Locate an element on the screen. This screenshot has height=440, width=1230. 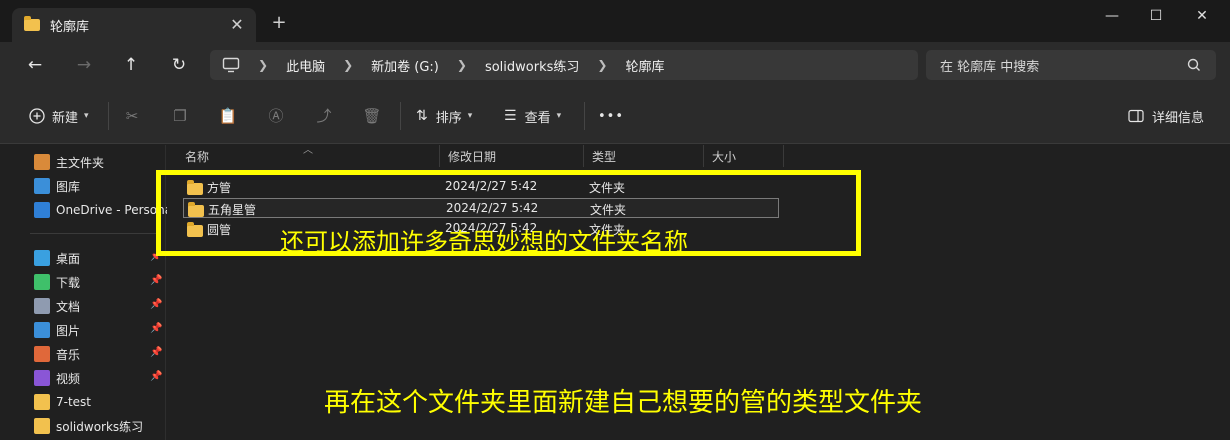
back-button: ← is located at coordinates (35, 65).